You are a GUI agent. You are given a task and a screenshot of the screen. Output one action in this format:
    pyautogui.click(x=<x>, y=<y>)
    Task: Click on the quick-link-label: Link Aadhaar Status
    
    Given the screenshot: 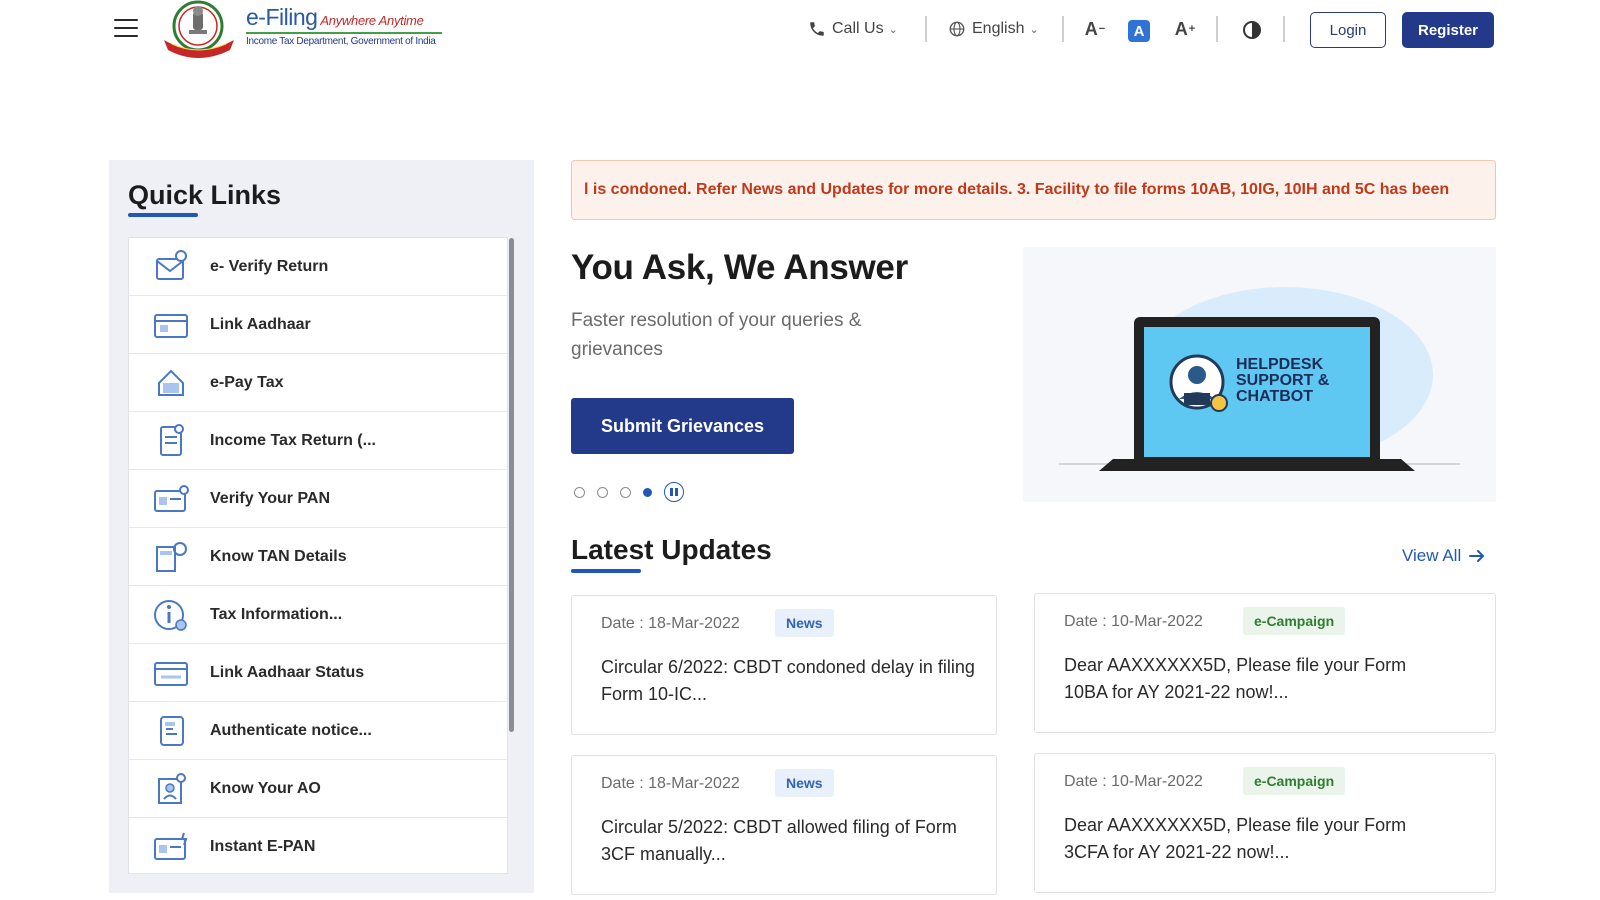 What is the action you would take?
    pyautogui.click(x=287, y=672)
    